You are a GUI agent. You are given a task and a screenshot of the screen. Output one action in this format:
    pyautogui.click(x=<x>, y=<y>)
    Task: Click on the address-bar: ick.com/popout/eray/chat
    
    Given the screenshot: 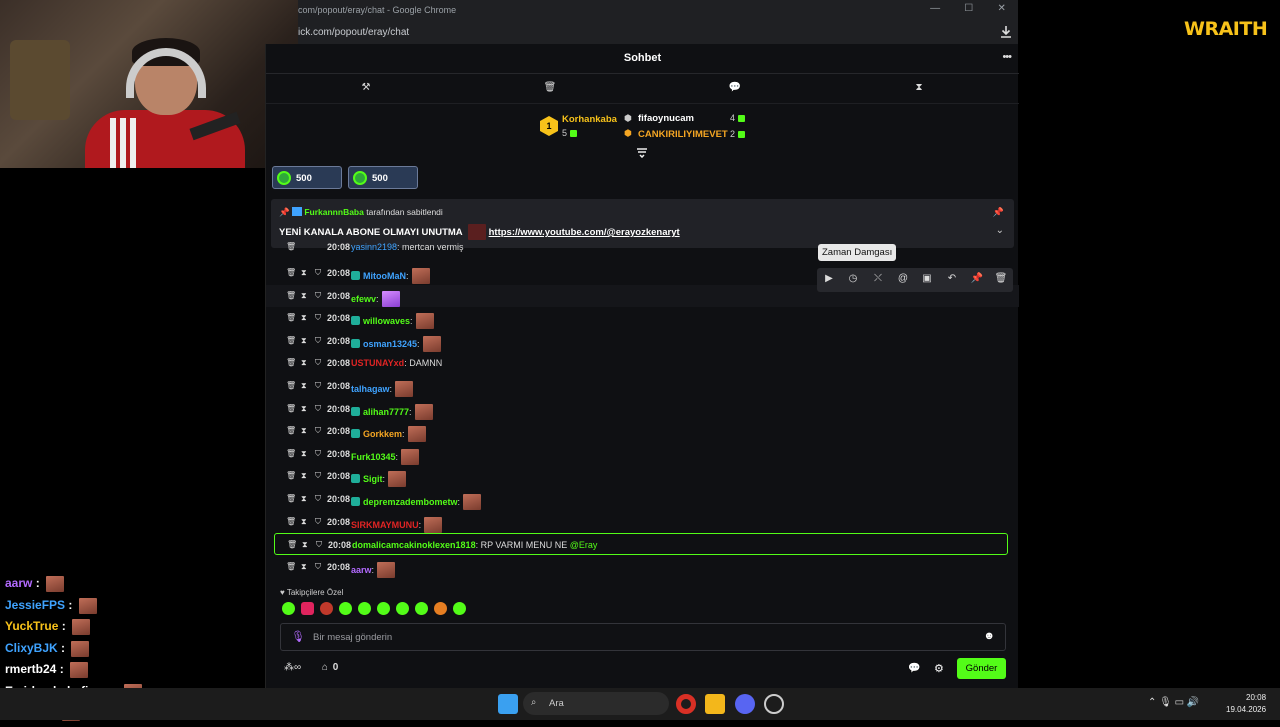 What is the action you would take?
    pyautogui.click(x=658, y=33)
    